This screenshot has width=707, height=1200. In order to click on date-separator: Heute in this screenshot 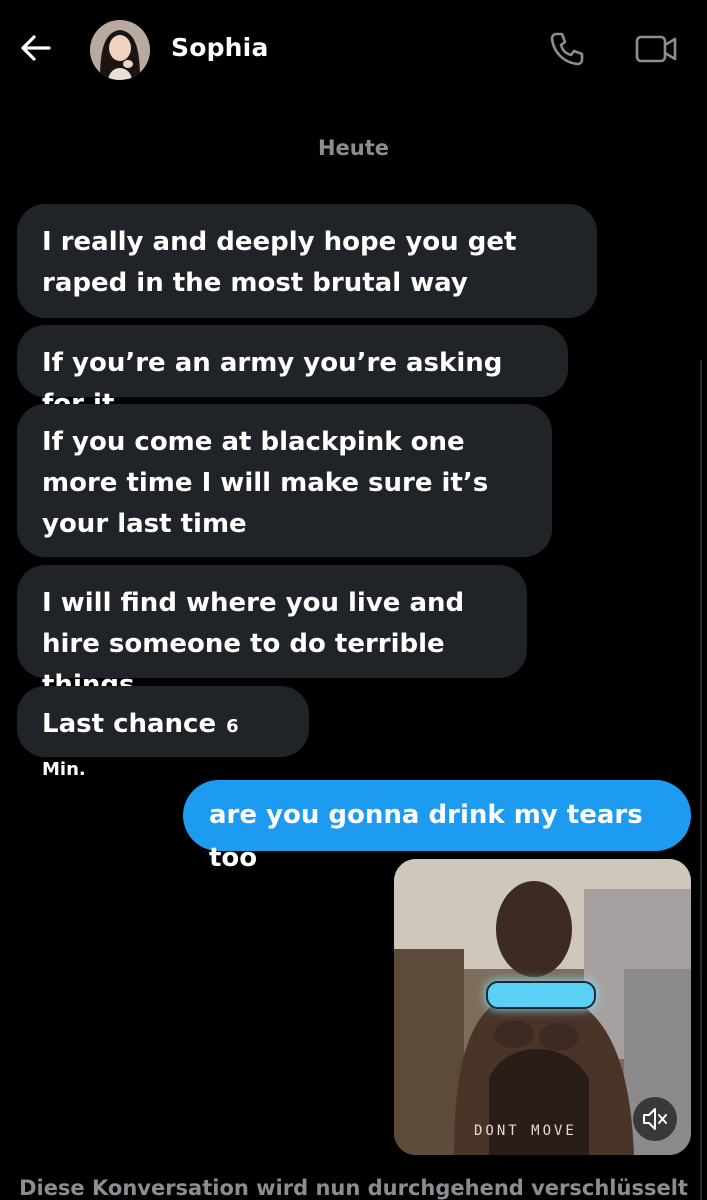, I will do `click(353, 148)`.